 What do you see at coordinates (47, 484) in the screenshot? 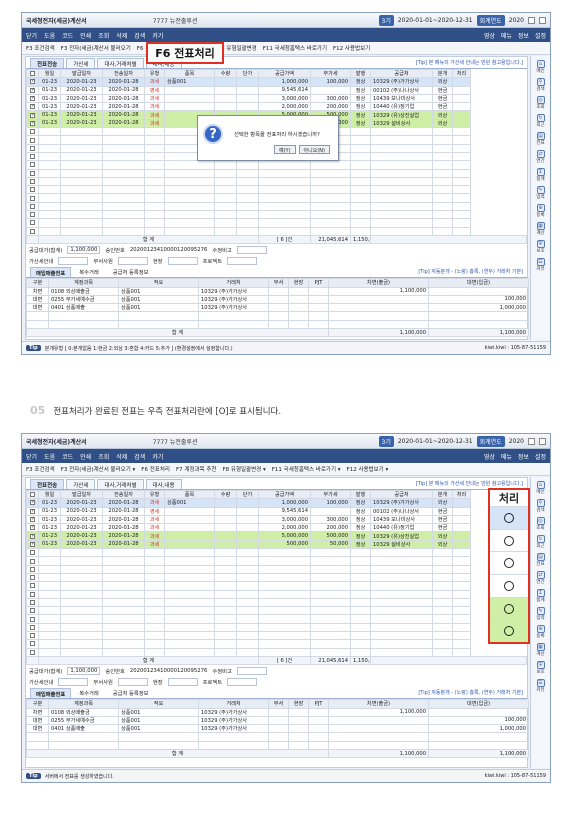
I see `tab-1: 전표전송` at bounding box center [47, 484].